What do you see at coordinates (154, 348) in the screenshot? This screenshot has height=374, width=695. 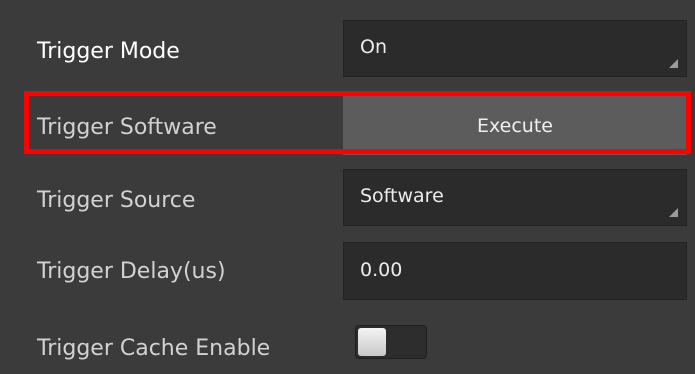 I see `trigger-cache-enable-label: Trigger Cache Enable` at bounding box center [154, 348].